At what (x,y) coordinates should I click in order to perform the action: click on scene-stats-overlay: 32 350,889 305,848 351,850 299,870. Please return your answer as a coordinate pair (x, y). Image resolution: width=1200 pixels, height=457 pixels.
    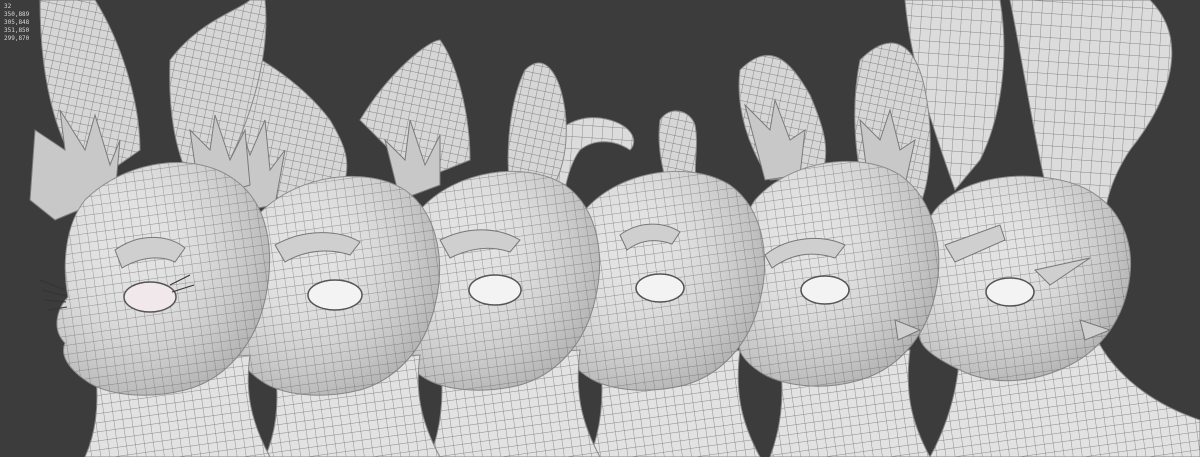
    Looking at the image, I should click on (16, 23).